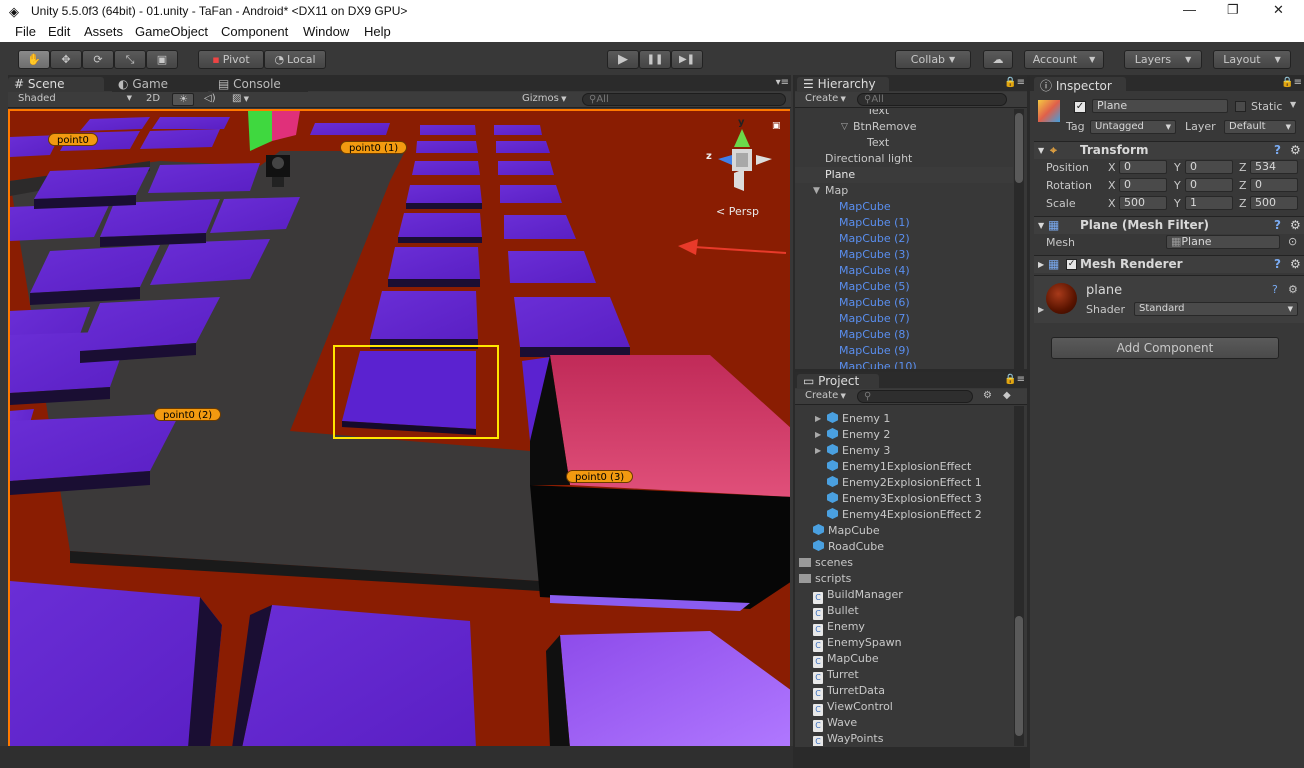 This screenshot has height=768, width=1304. Describe the element at coordinates (1209, 203) in the screenshot. I see `scale-y-field: 1` at that location.